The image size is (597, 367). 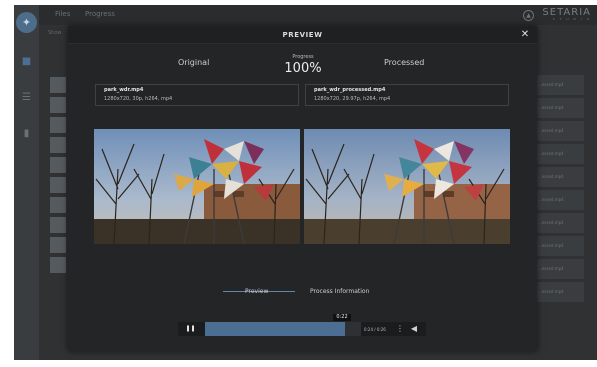 What do you see at coordinates (197, 186) in the screenshot?
I see `original-video` at bounding box center [197, 186].